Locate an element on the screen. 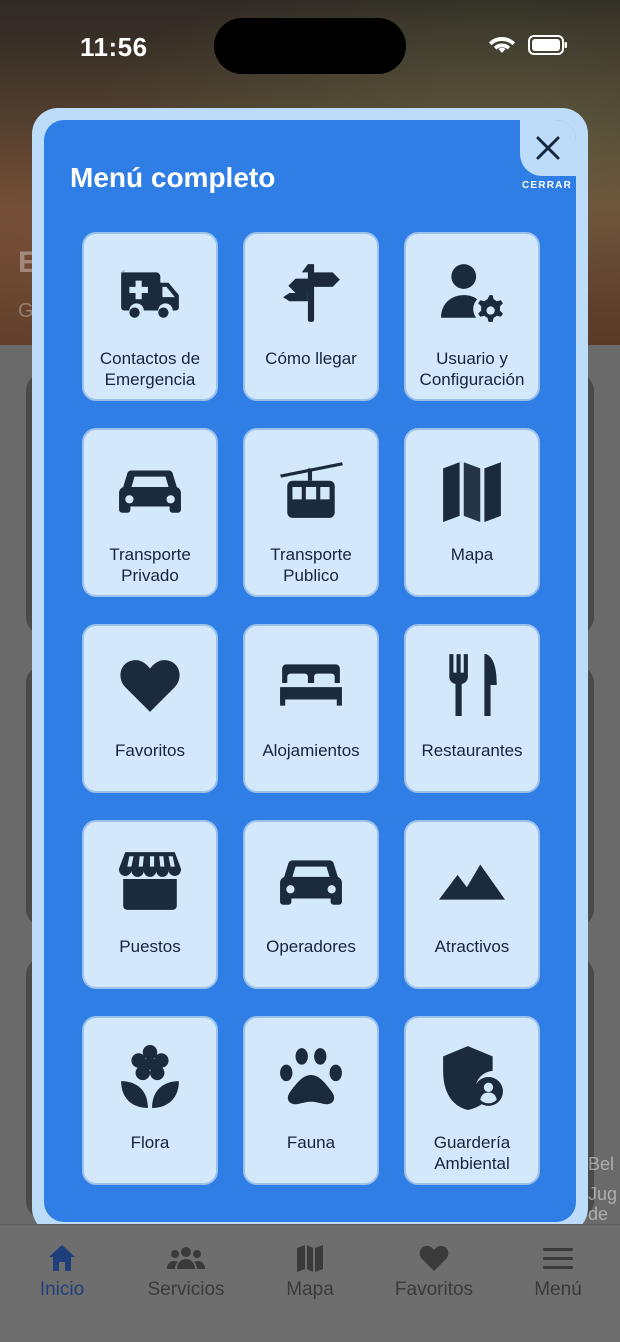 This screenshot has height=1342, width=620. menu-item-flora: Flora is located at coordinates (150, 1100).